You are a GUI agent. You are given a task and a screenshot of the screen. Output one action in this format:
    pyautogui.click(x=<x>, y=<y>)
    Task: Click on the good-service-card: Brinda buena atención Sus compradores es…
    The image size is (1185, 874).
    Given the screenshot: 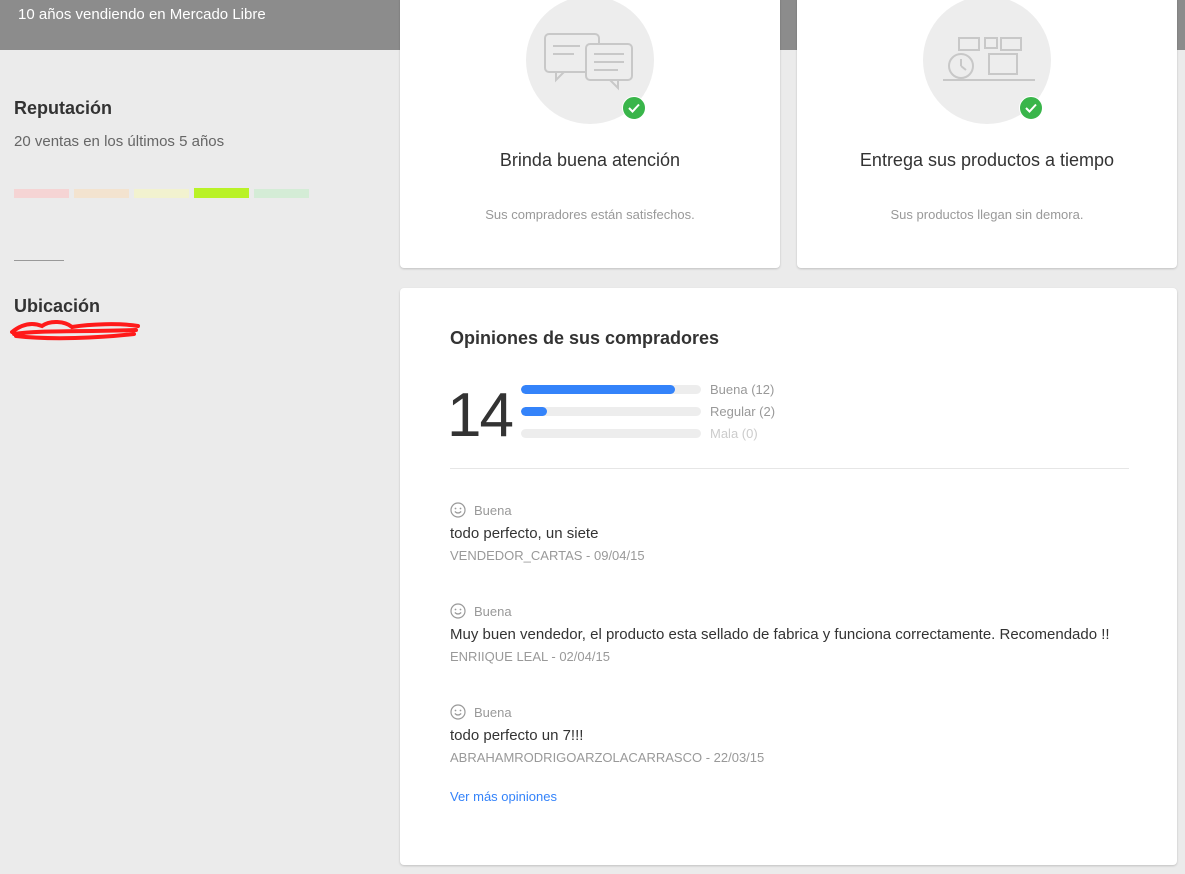 What is the action you would take?
    pyautogui.click(x=590, y=134)
    